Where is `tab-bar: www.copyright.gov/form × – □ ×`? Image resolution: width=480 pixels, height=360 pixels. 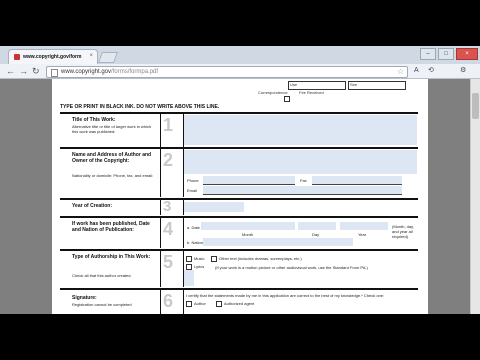
tab-bar: www.copyright.gov/form × – □ × is located at coordinates (240, 55).